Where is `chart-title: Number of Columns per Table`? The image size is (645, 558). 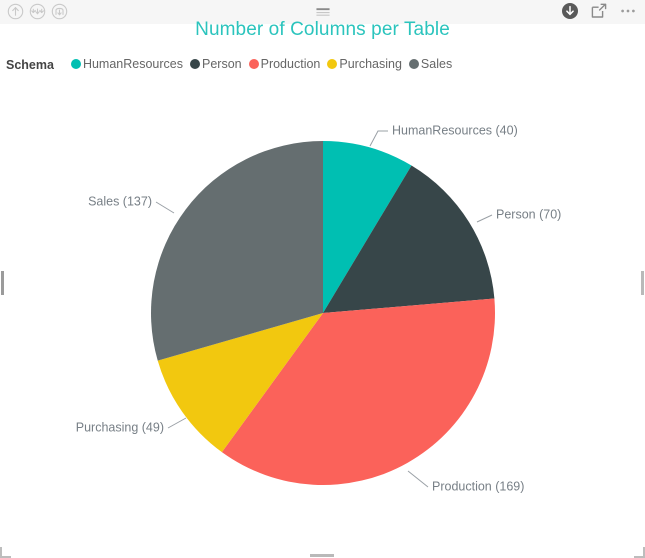
chart-title: Number of Columns per Table is located at coordinates (322, 29).